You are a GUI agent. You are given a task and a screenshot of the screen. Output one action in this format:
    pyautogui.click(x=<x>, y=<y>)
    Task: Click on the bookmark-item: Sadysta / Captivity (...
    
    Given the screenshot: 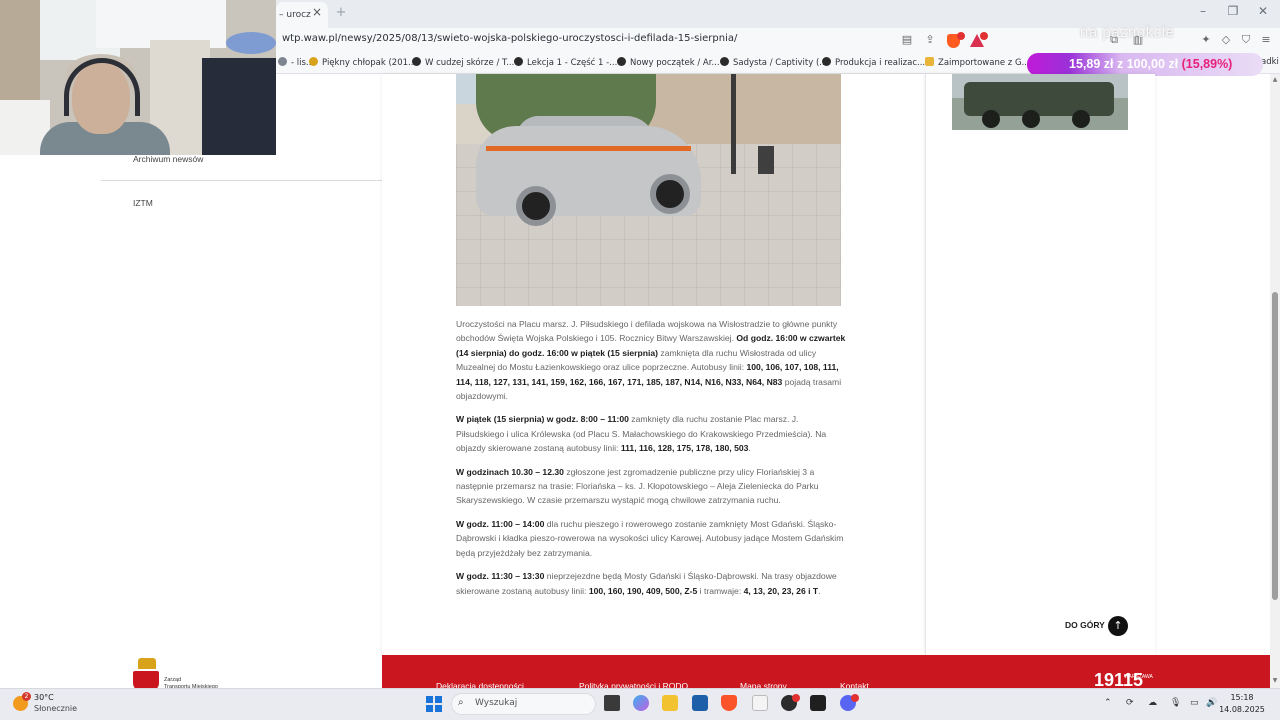 What is the action you would take?
    pyautogui.click(x=773, y=64)
    